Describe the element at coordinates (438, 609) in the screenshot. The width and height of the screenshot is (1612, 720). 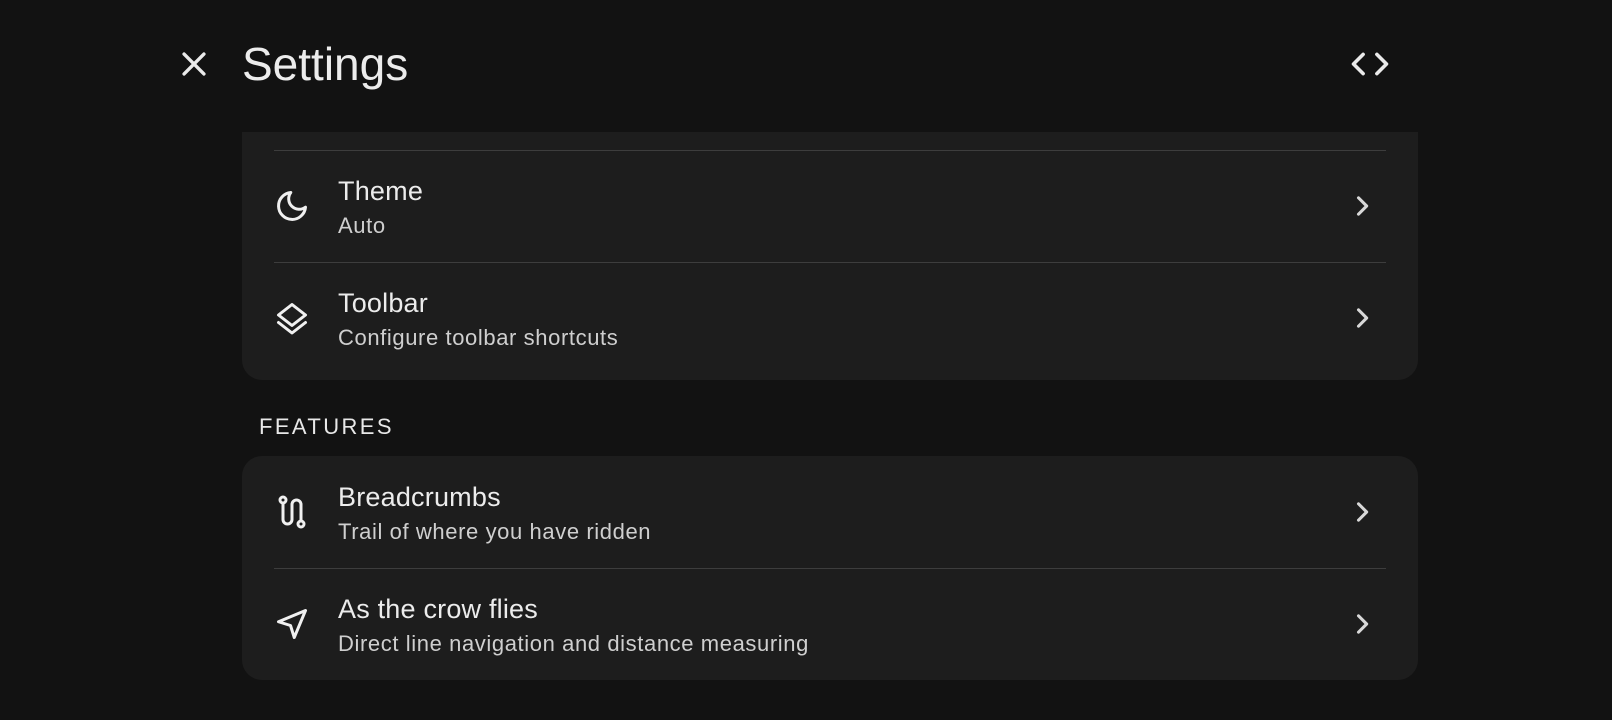
I see `crow-flies-title: As the crow flies` at that location.